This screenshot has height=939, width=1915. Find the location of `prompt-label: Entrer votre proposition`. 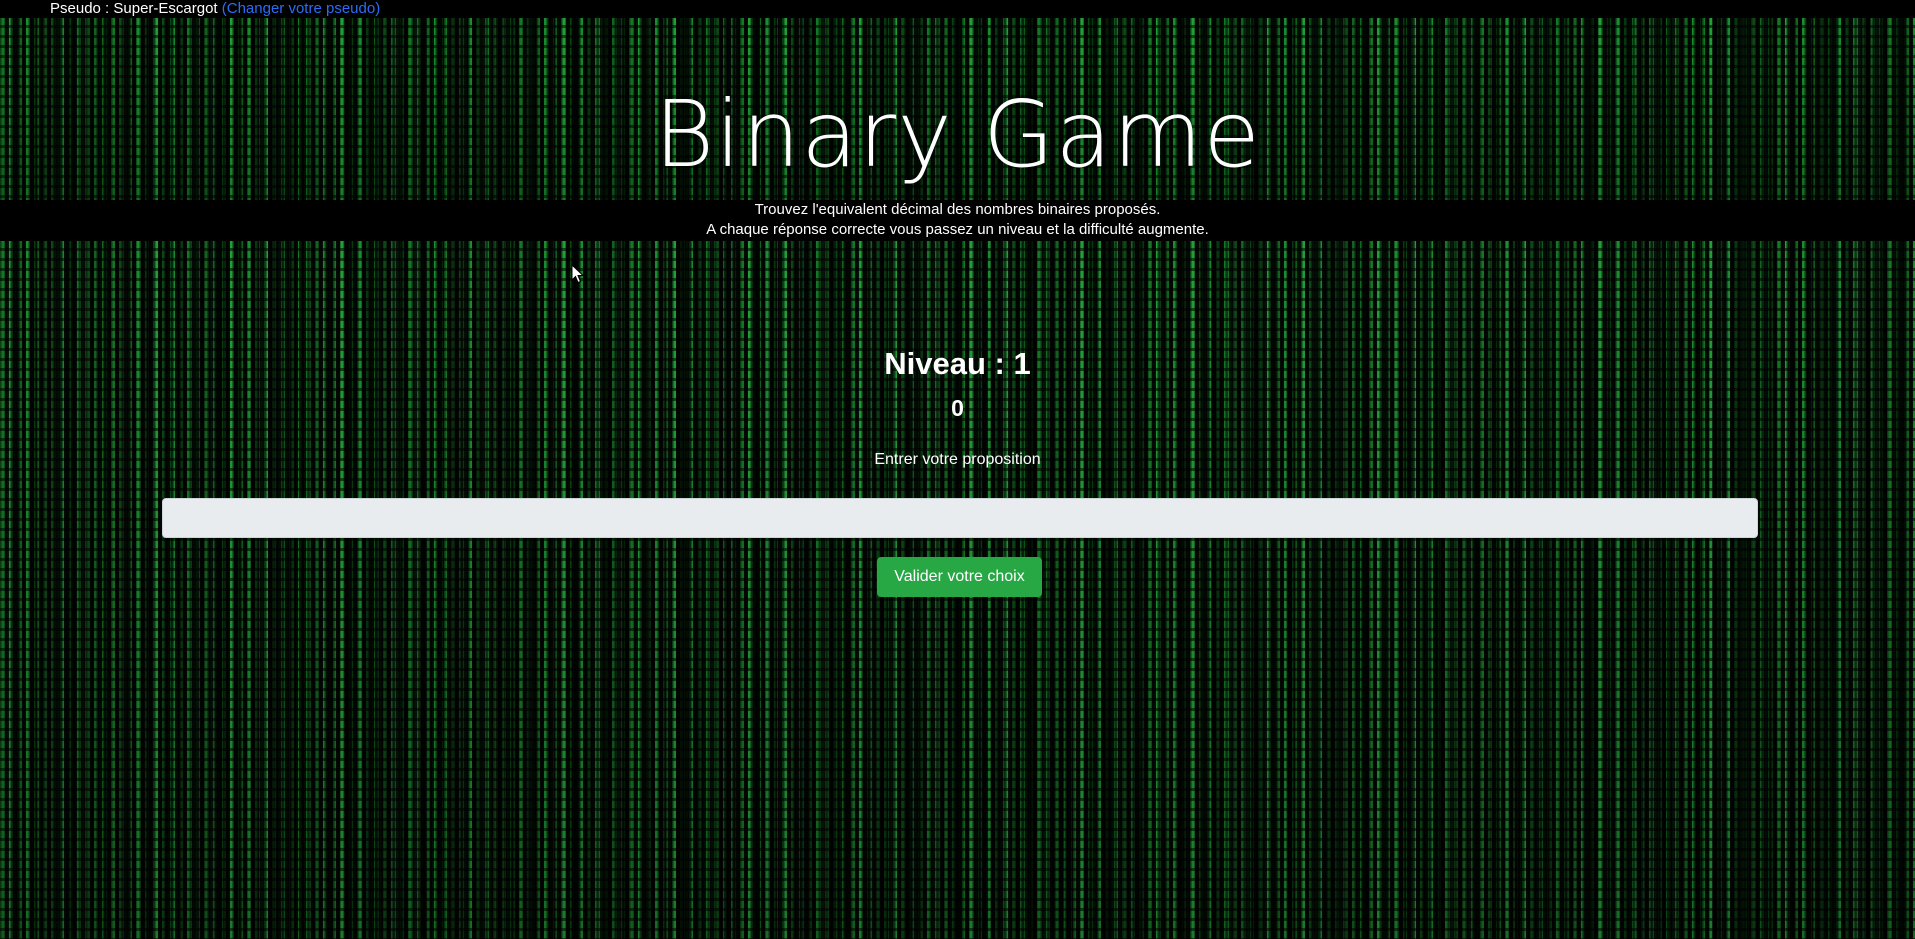

prompt-label: Entrer votre proposition is located at coordinates (957, 459).